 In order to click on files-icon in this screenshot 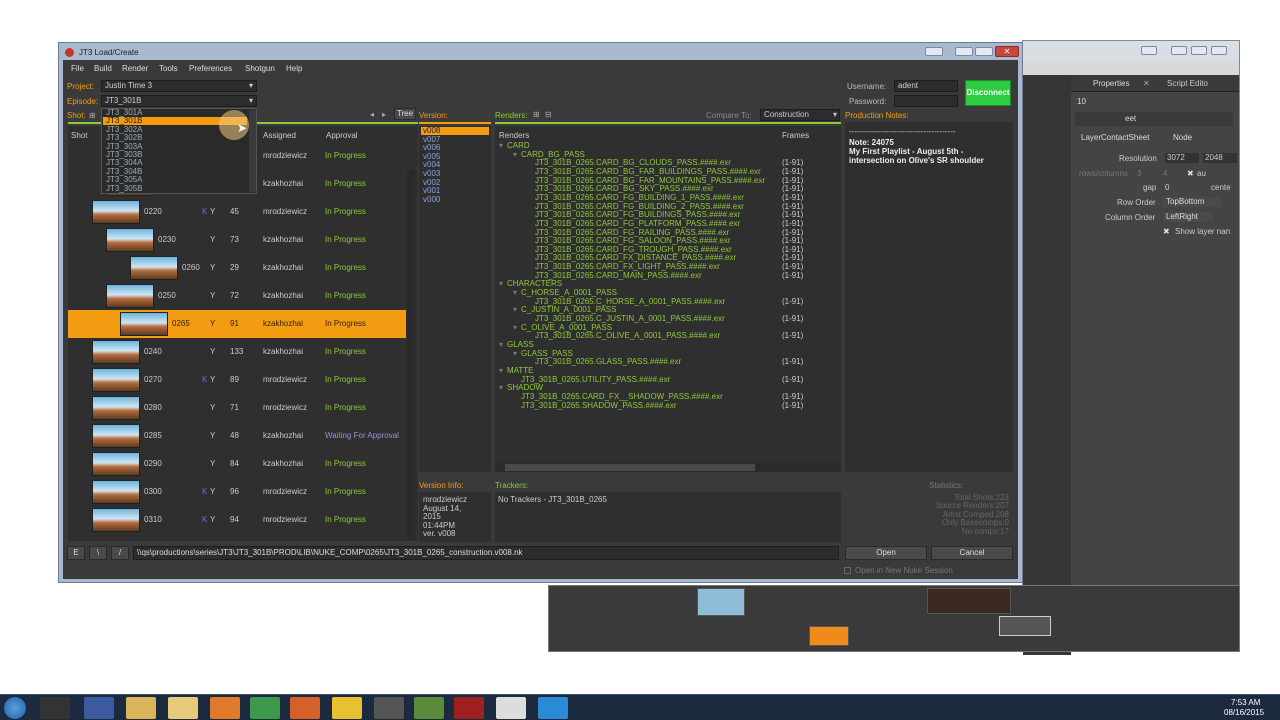, I will do `click(183, 708)`.